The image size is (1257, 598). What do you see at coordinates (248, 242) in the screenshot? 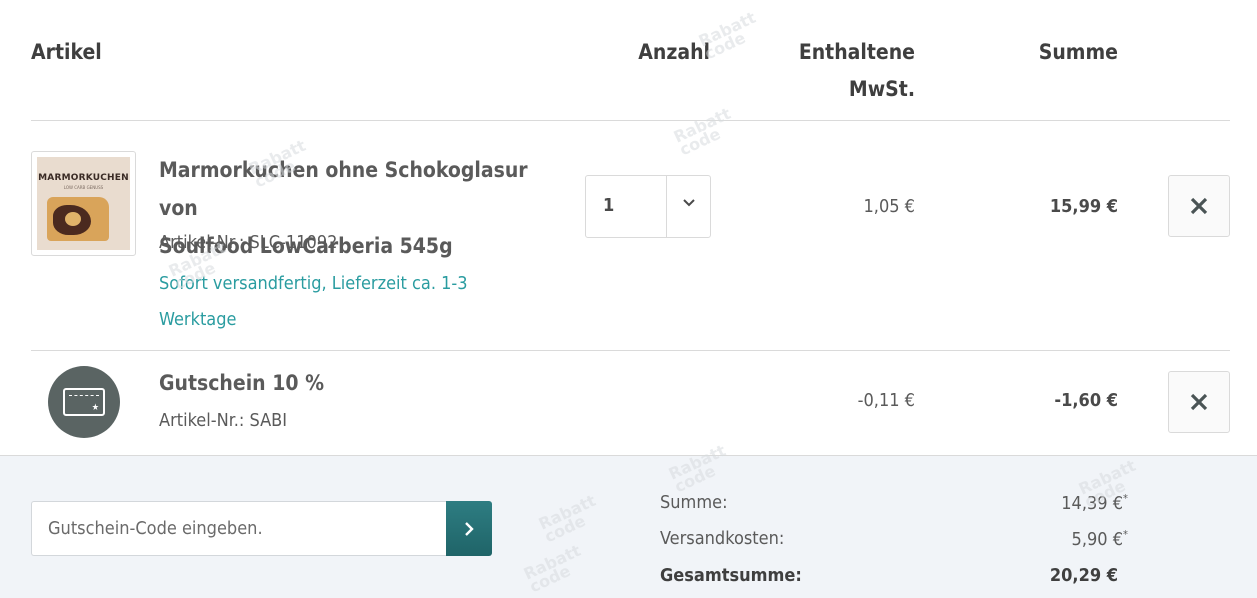
I see `product-sku: Artikel-Nr.: SLC-11092` at bounding box center [248, 242].